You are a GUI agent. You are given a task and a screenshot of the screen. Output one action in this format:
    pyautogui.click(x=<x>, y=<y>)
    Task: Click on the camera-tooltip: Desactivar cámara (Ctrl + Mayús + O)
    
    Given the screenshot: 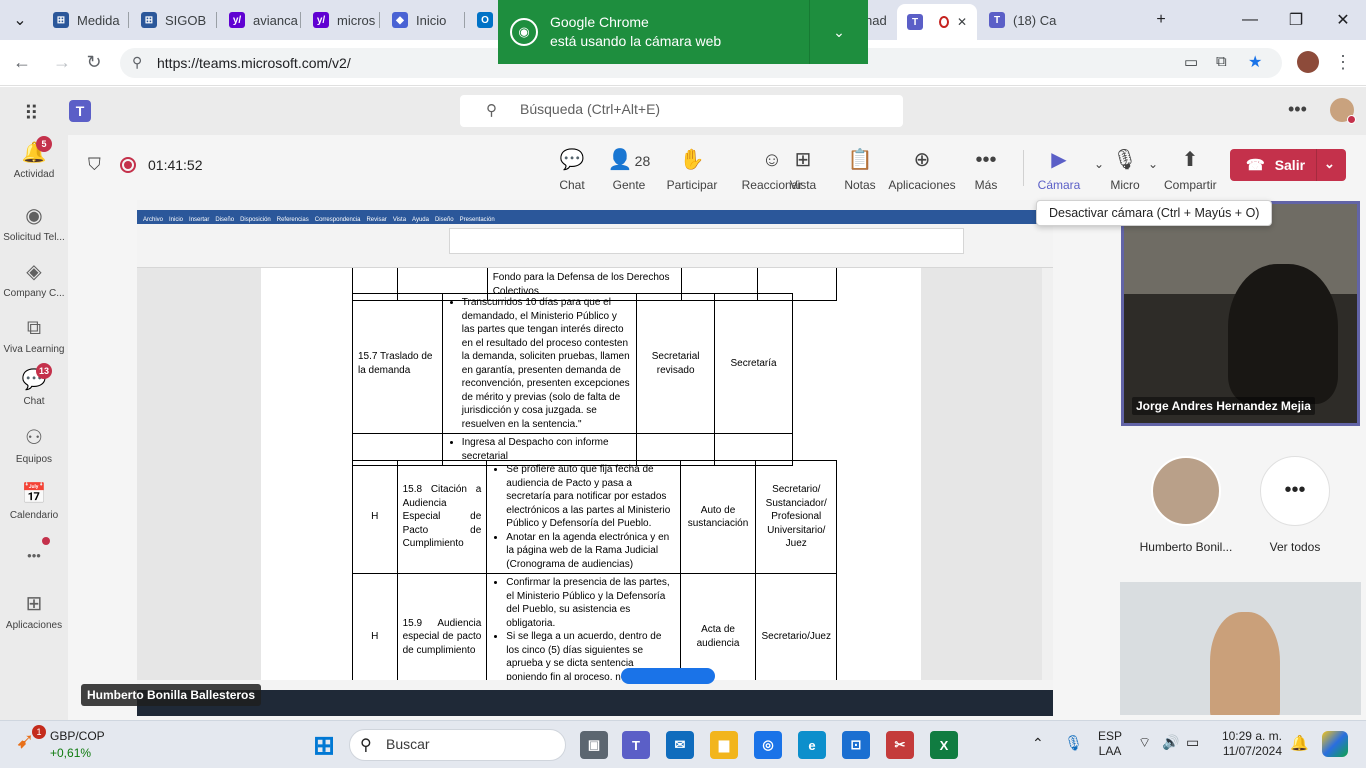 What is the action you would take?
    pyautogui.click(x=1154, y=213)
    